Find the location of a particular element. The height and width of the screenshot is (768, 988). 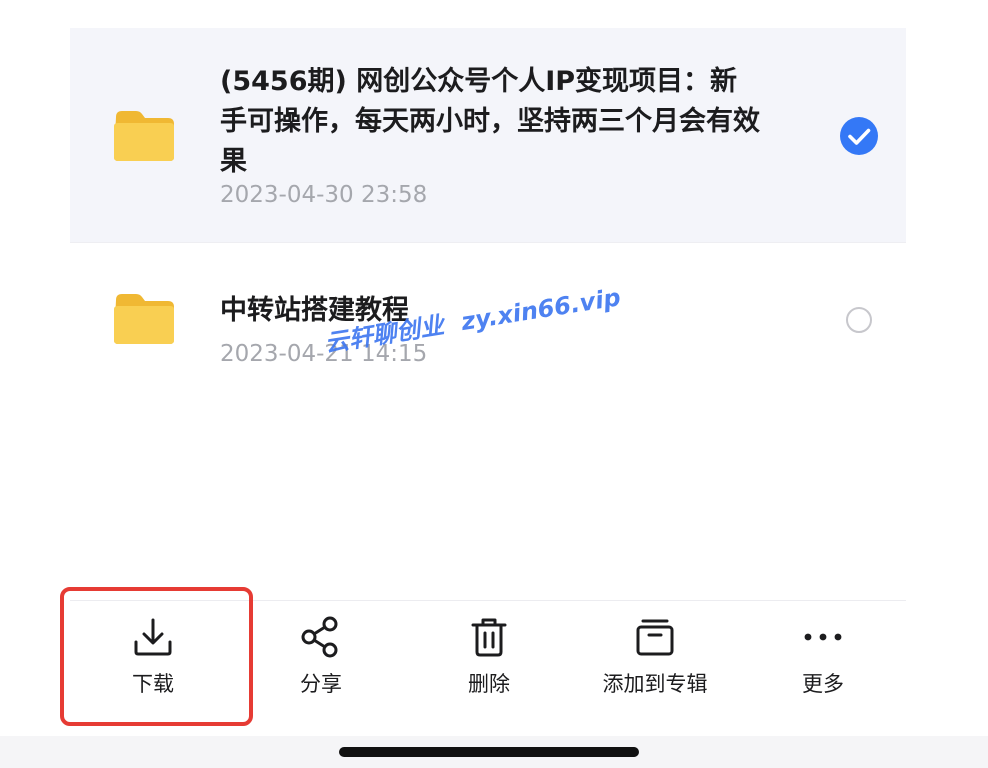

empty-circle-icon is located at coordinates (859, 320).